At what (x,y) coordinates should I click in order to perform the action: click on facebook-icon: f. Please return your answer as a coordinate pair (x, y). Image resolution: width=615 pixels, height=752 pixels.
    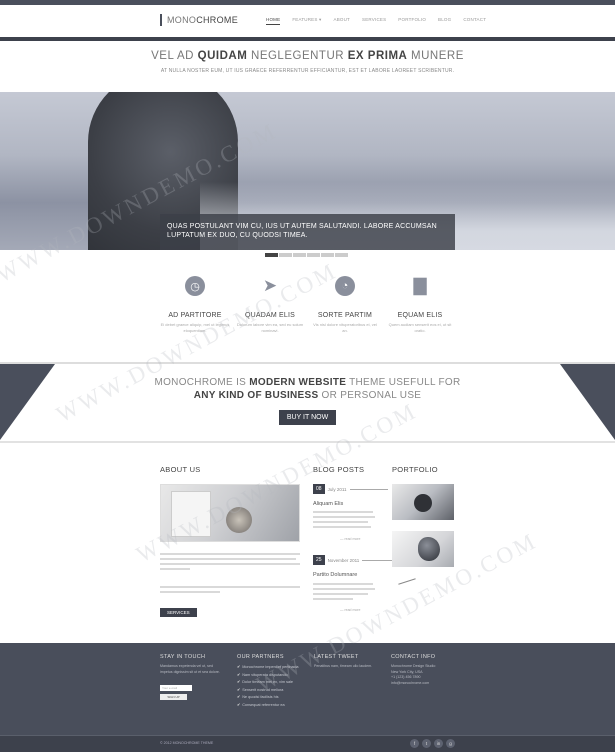
    Looking at the image, I should click on (414, 743).